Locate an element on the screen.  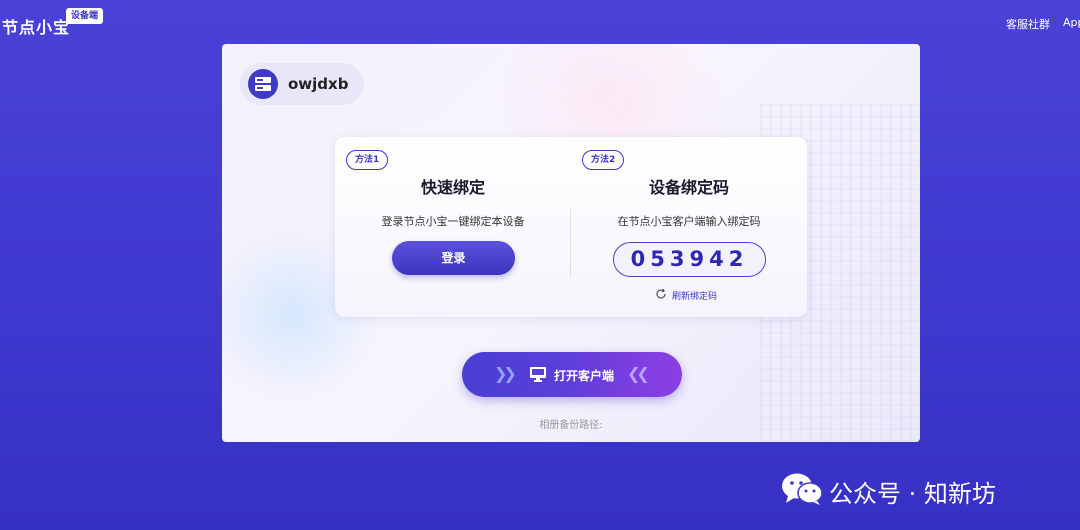
chevrons-right-icon: ❯❯ is located at coordinates (505, 373).